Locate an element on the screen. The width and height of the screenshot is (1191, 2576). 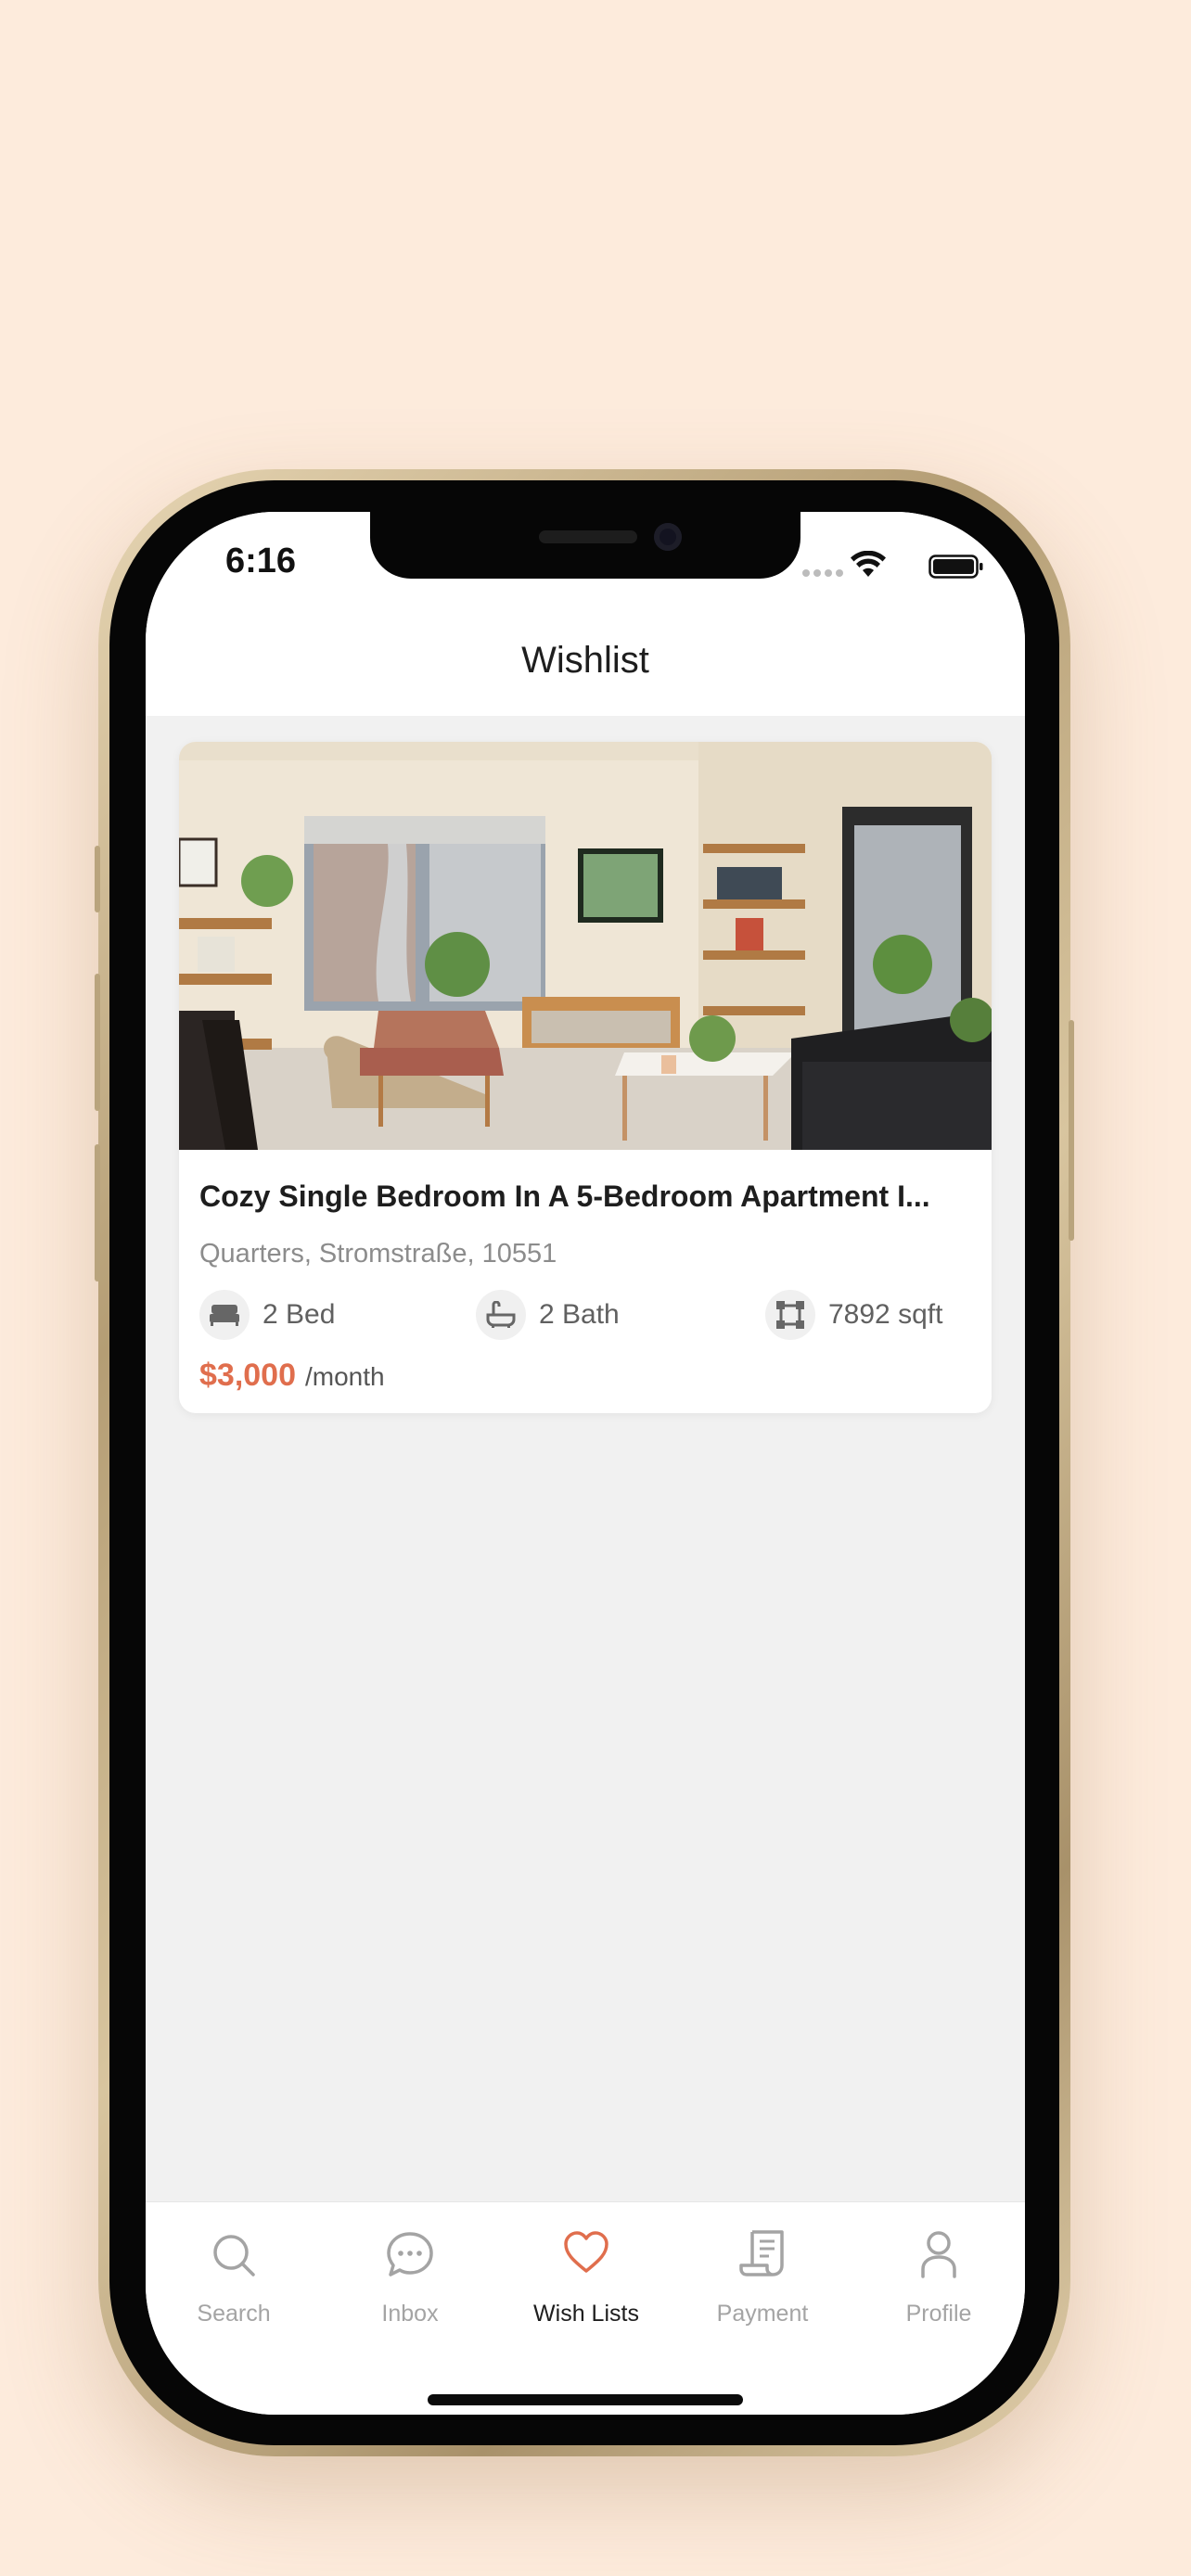
cellular-signal-icon is located at coordinates (823, 574).